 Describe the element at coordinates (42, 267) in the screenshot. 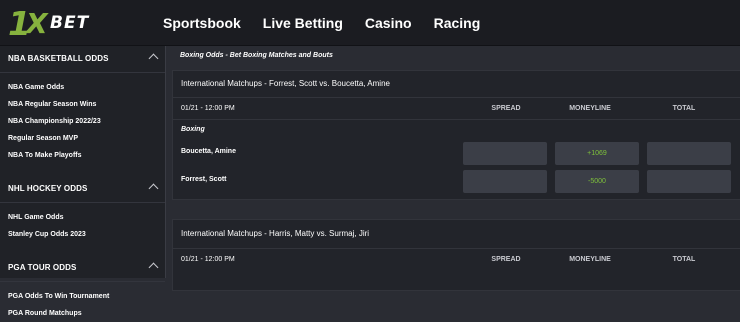

I see `sidebar-section-title: PGA TOUR ODDS` at that location.